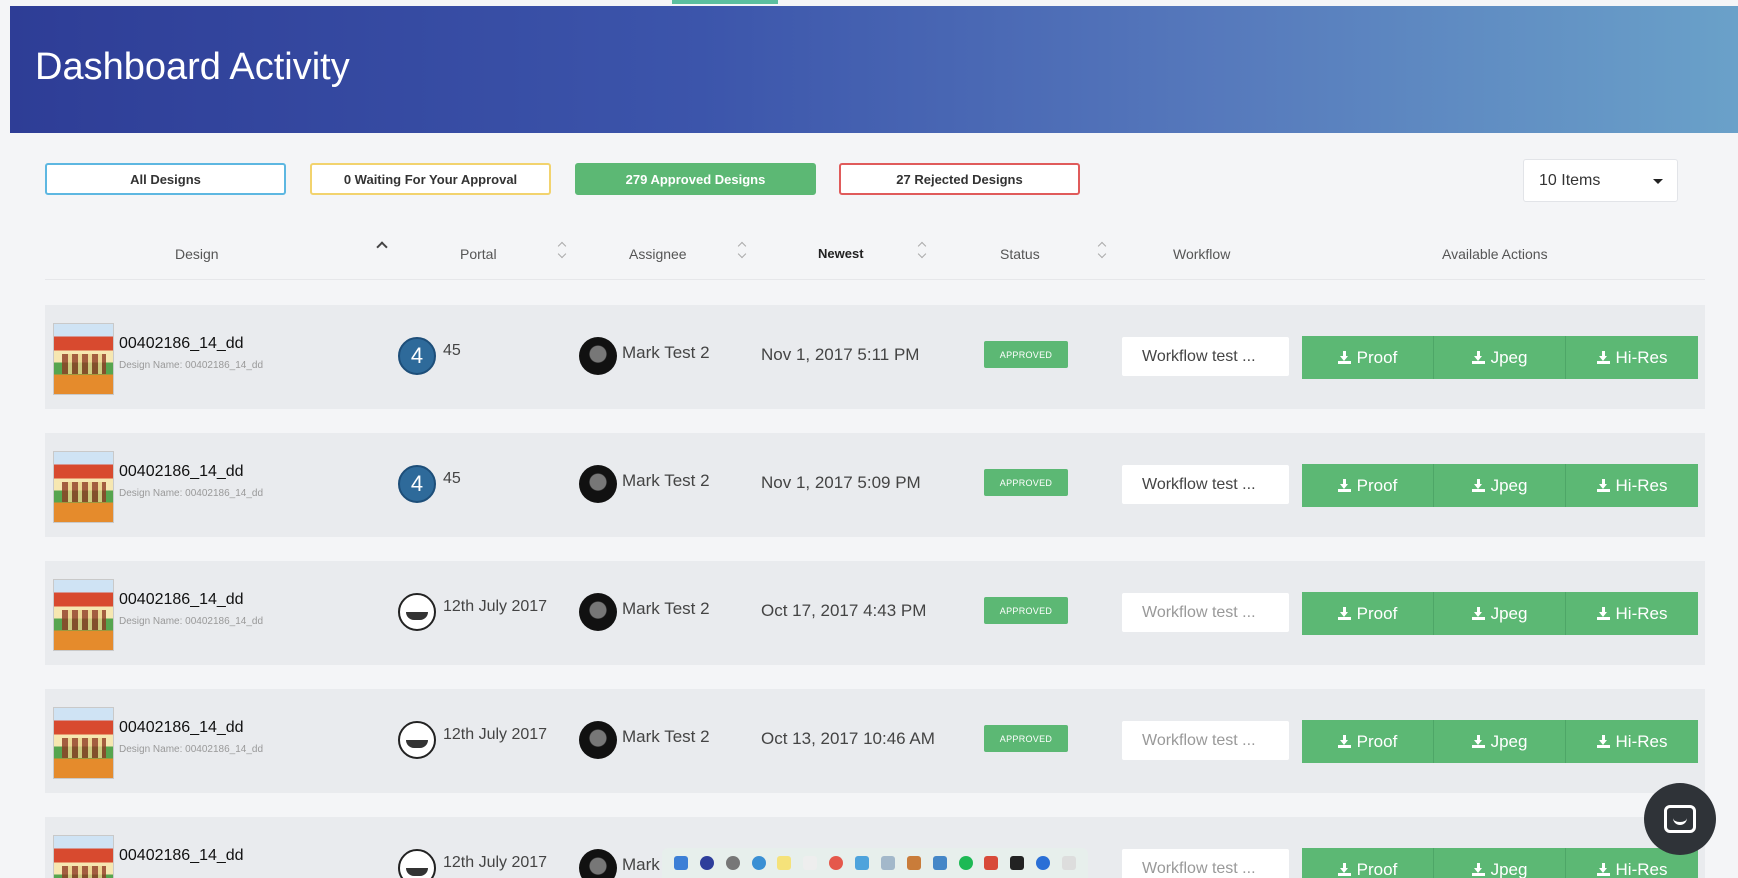  Describe the element at coordinates (758, 863) in the screenshot. I see `safari-icon` at that location.